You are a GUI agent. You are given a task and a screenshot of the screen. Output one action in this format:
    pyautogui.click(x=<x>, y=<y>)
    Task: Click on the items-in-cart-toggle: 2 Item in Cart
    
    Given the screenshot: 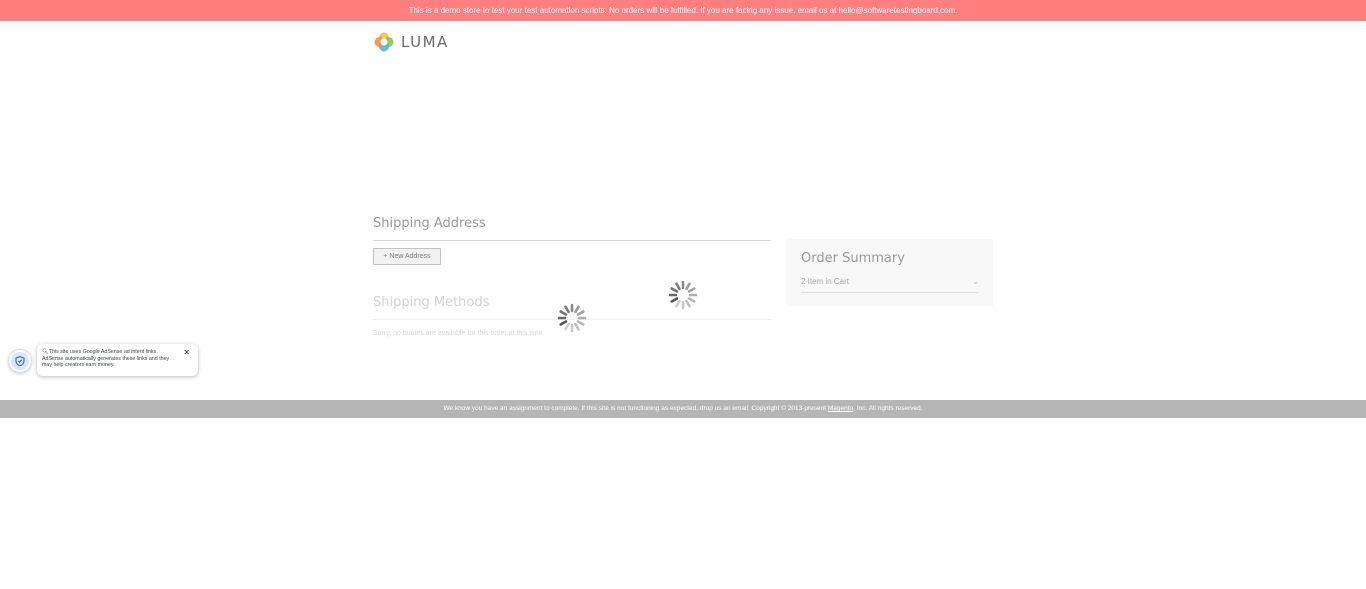 What is the action you would take?
    pyautogui.click(x=825, y=281)
    